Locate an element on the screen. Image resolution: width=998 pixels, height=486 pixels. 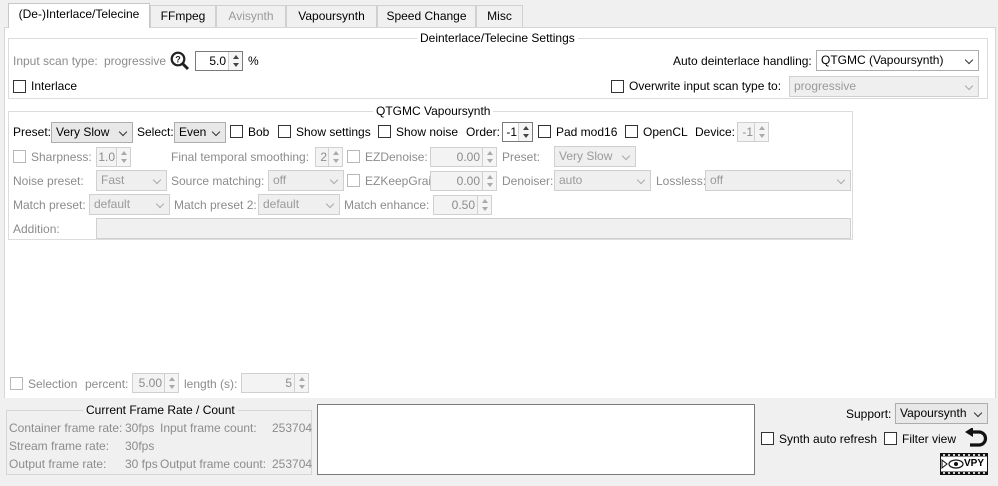
order-spinbox: -1 is located at coordinates (517, 132).